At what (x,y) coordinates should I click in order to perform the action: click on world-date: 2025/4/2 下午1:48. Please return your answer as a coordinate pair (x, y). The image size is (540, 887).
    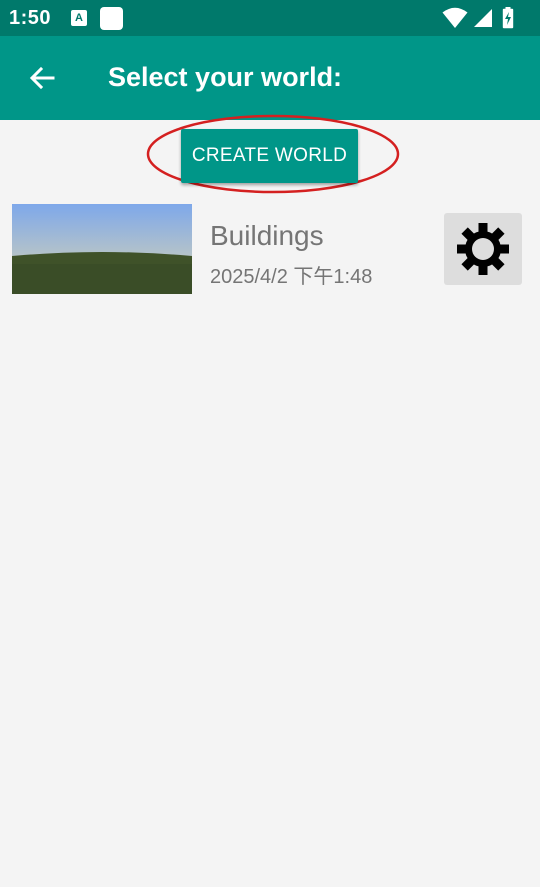
    Looking at the image, I should click on (291, 277).